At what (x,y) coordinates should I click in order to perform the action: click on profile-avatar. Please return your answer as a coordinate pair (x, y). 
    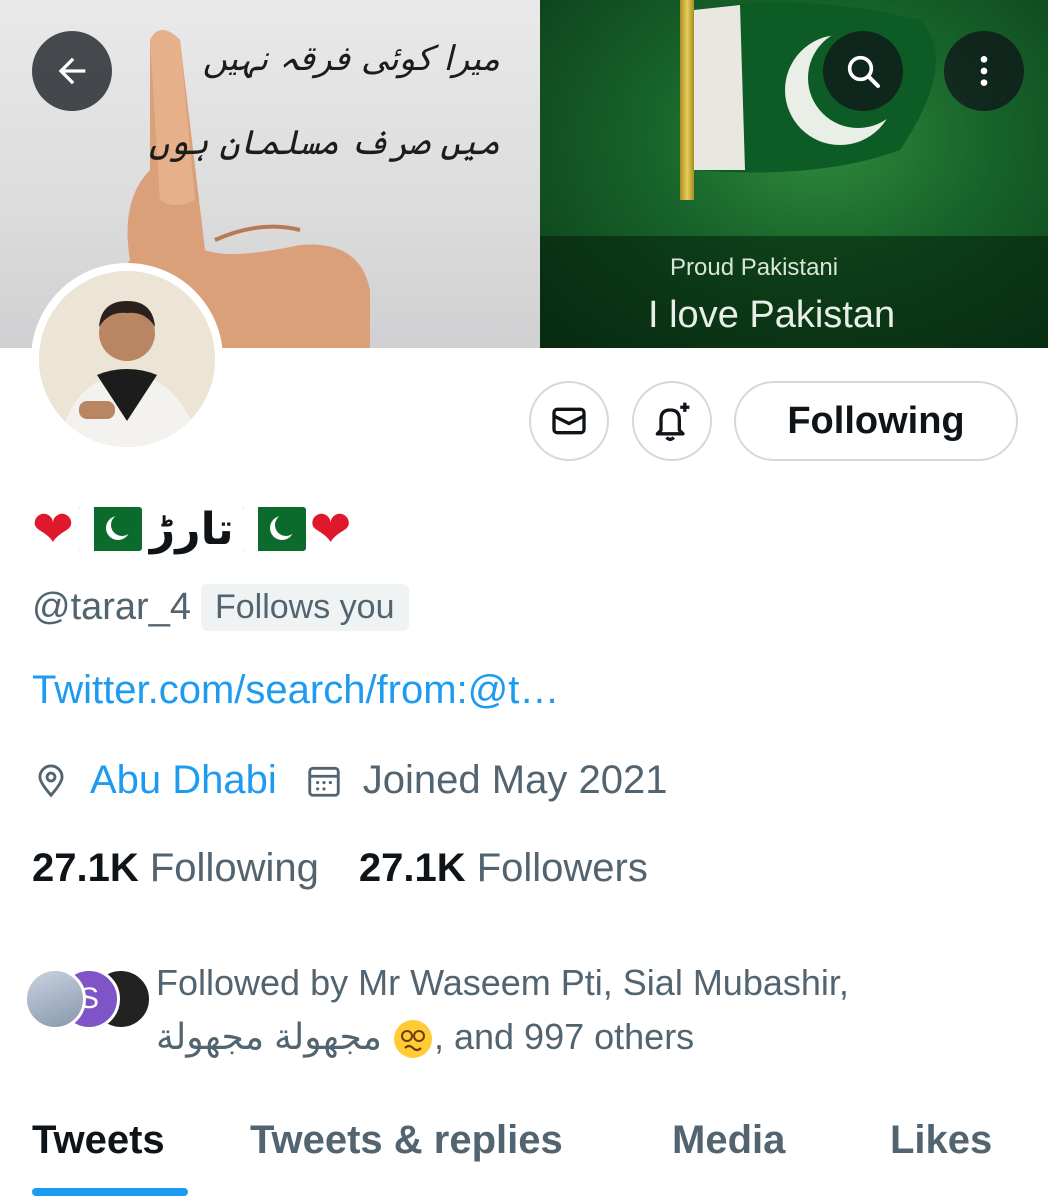
    Looking at the image, I should click on (127, 359).